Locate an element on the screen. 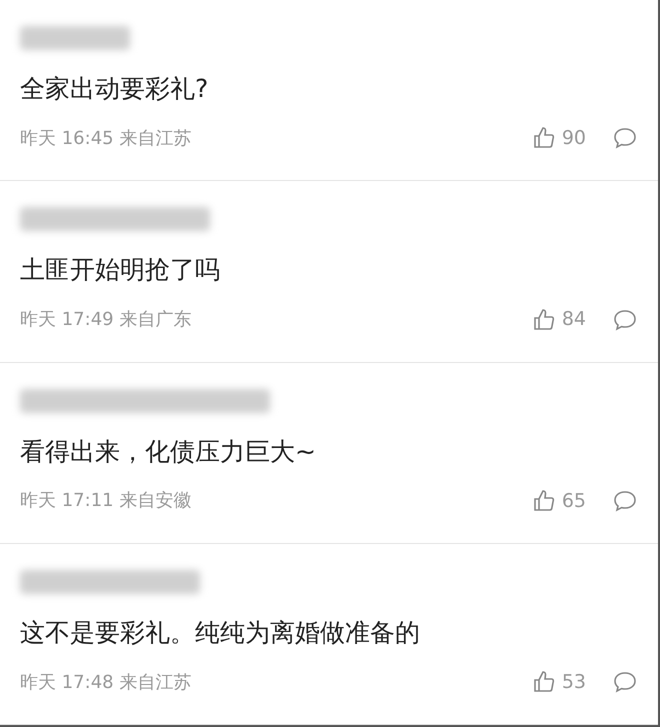 The height and width of the screenshot is (727, 660). like-count: 65 is located at coordinates (574, 501).